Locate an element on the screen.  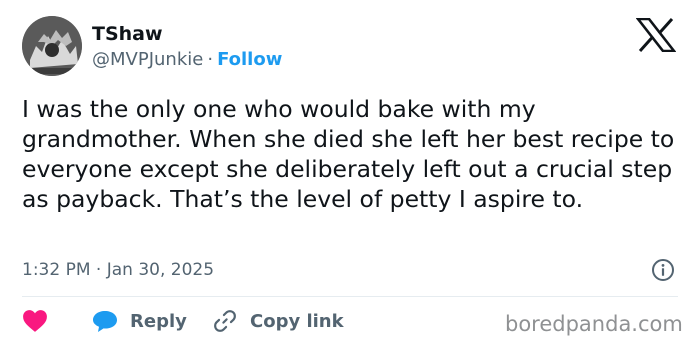
speech-bubble-icon is located at coordinates (105, 321).